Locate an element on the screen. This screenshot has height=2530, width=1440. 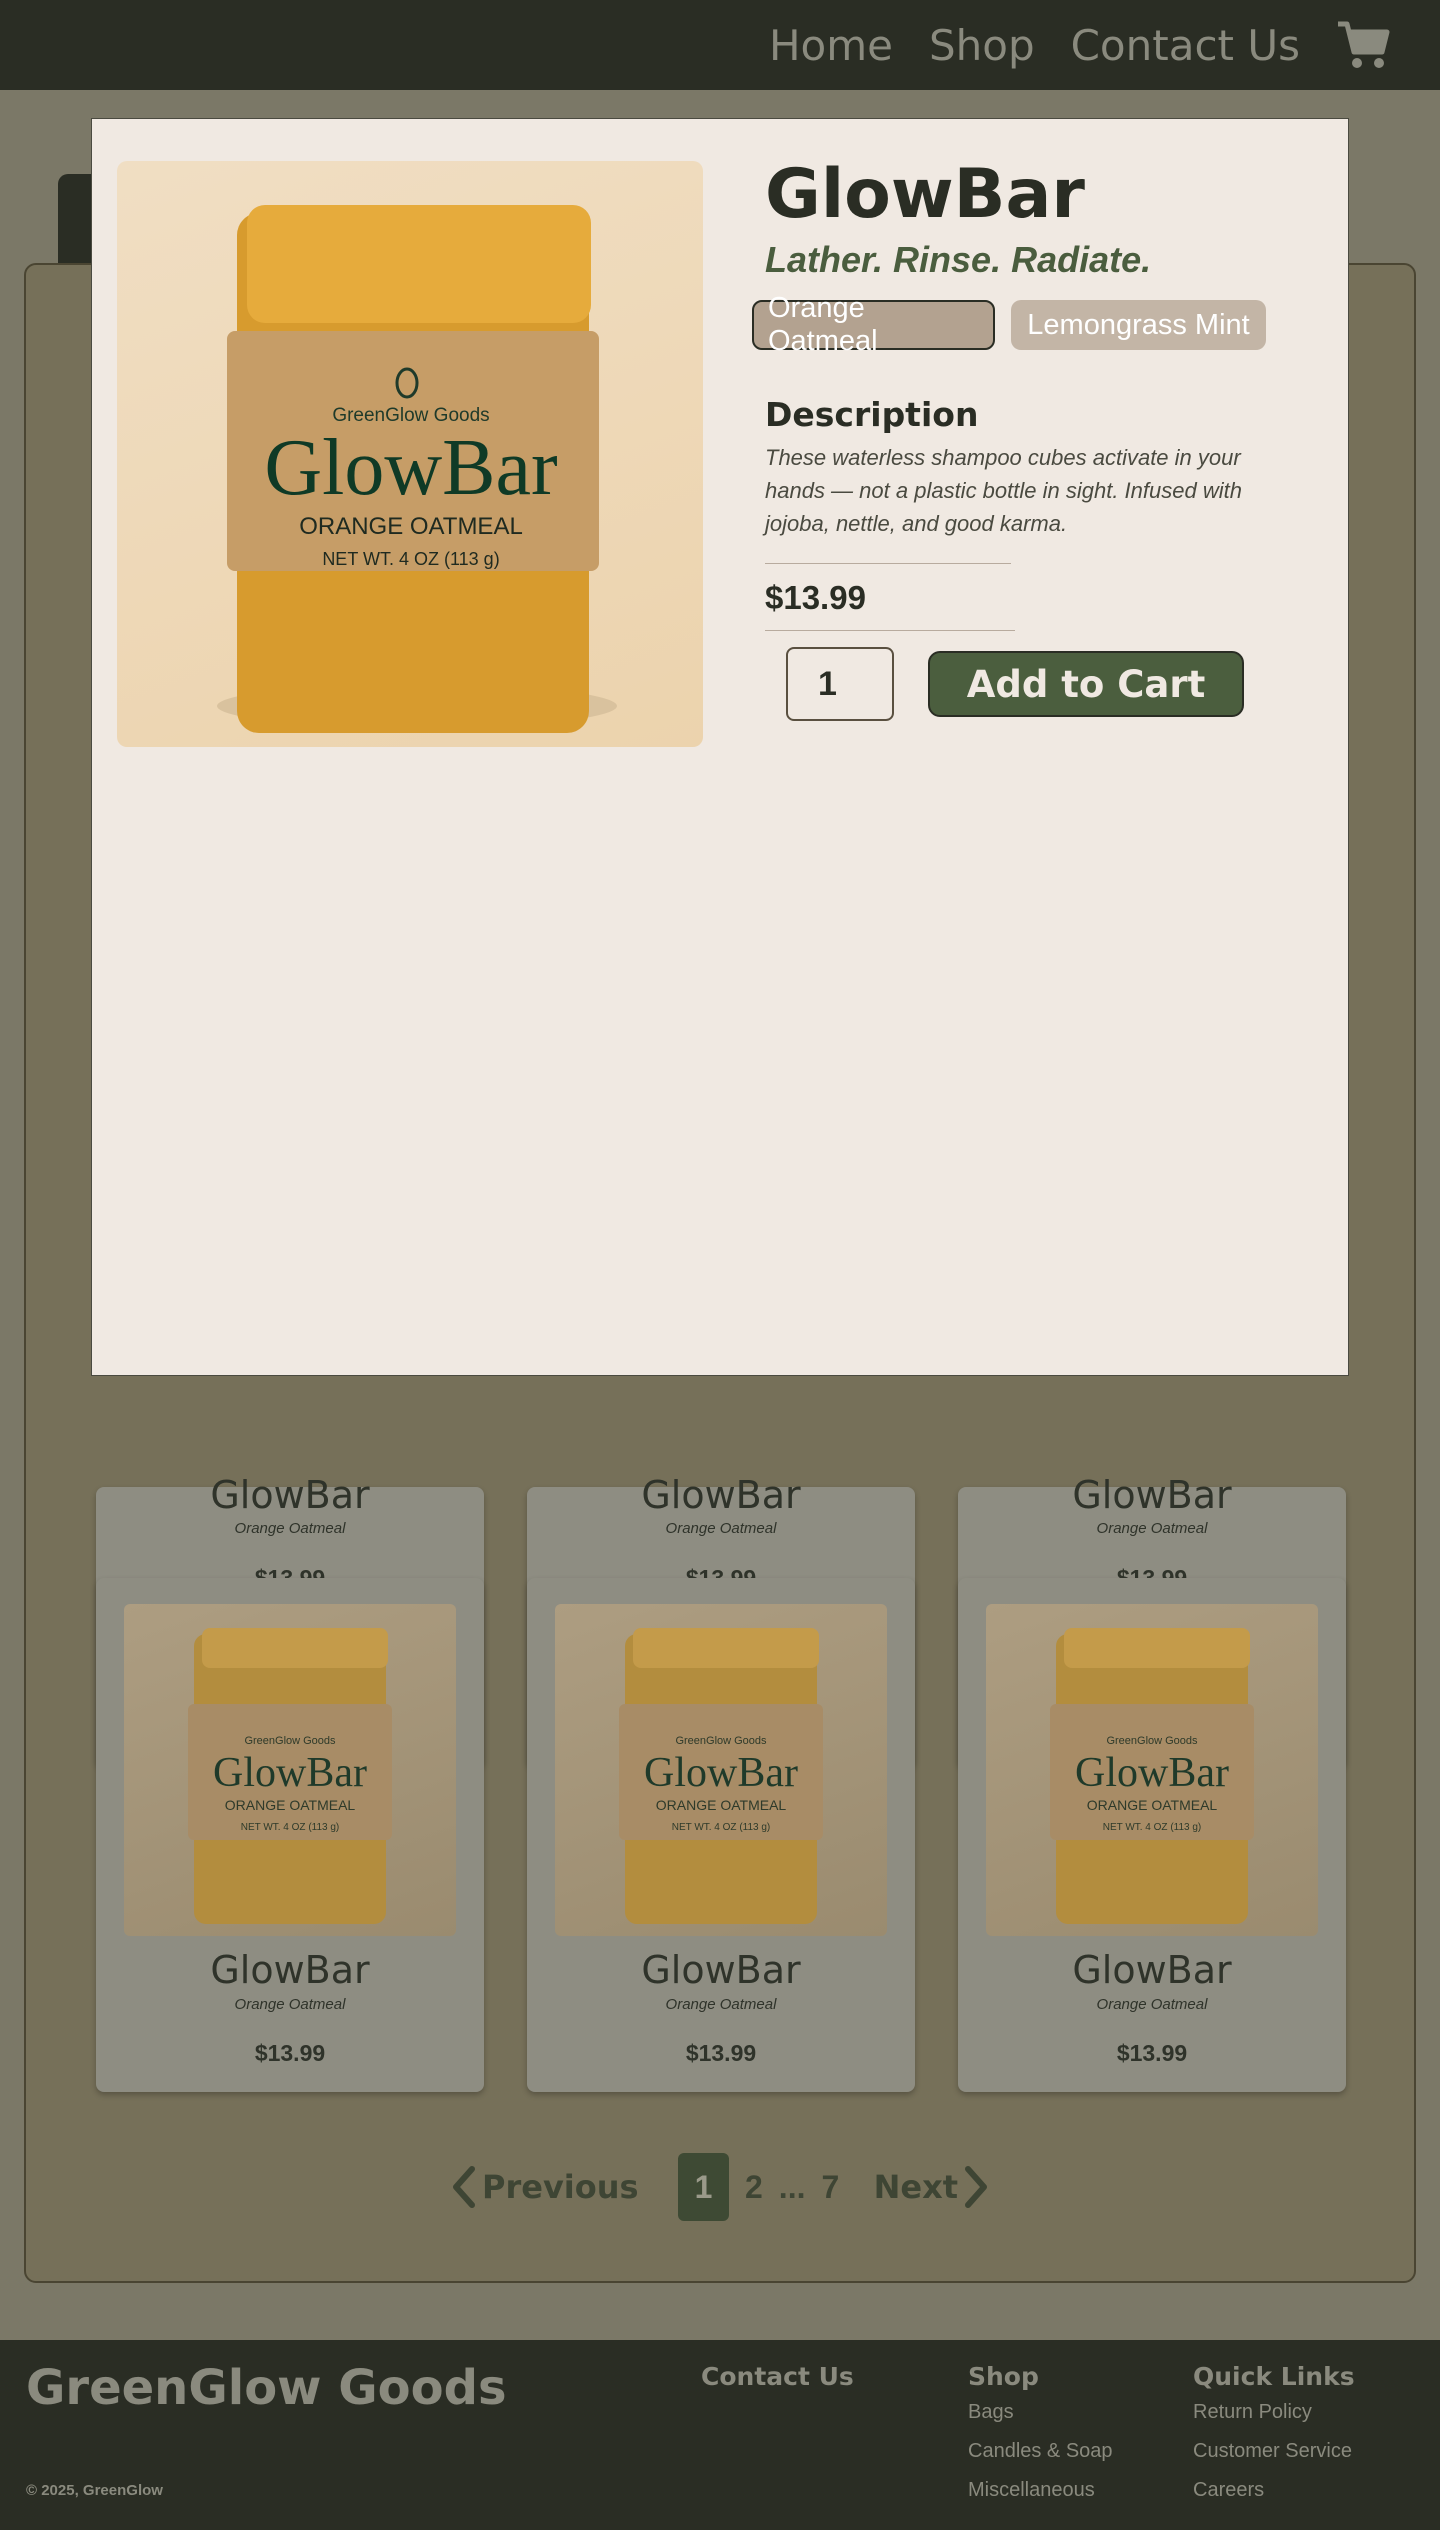
product-price: $13.99 is located at coordinates (815, 597).